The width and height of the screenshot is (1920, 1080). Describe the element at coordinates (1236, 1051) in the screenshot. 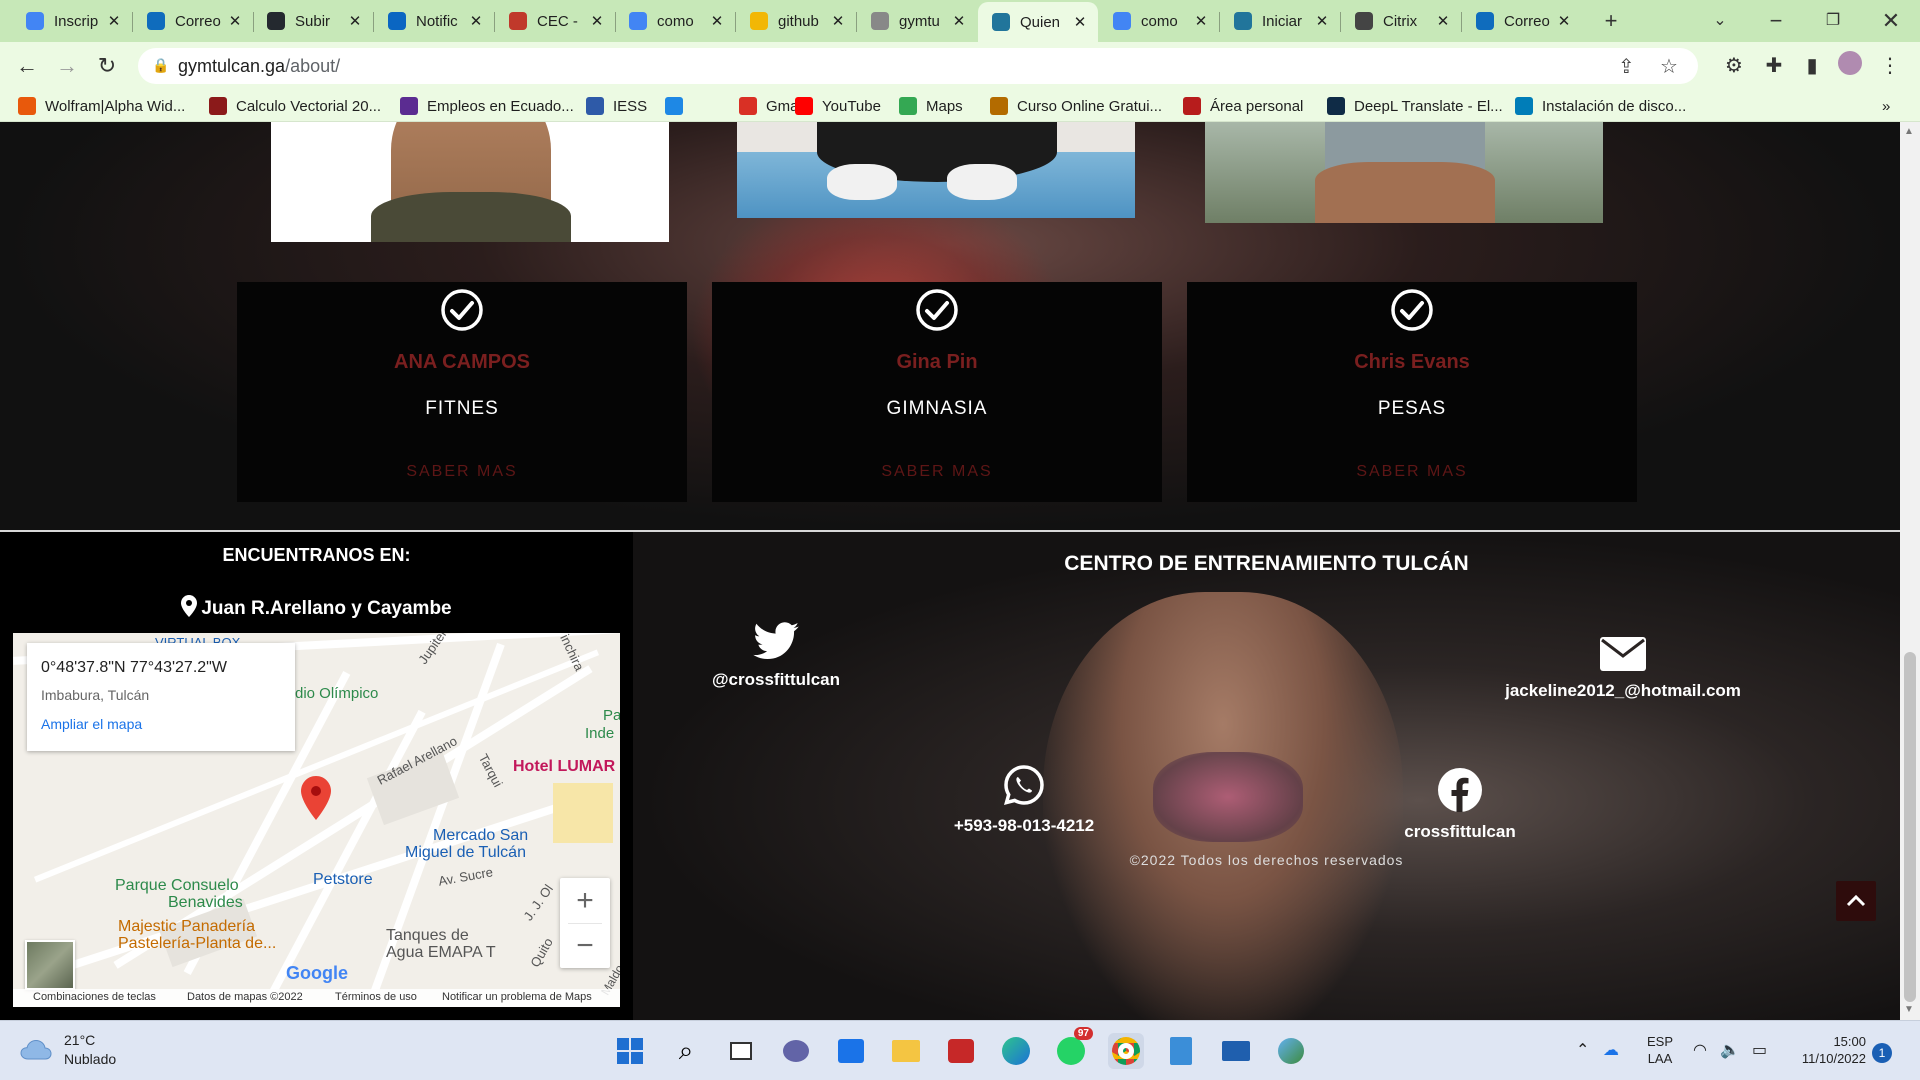

I see `remote-desktop-icon` at that location.